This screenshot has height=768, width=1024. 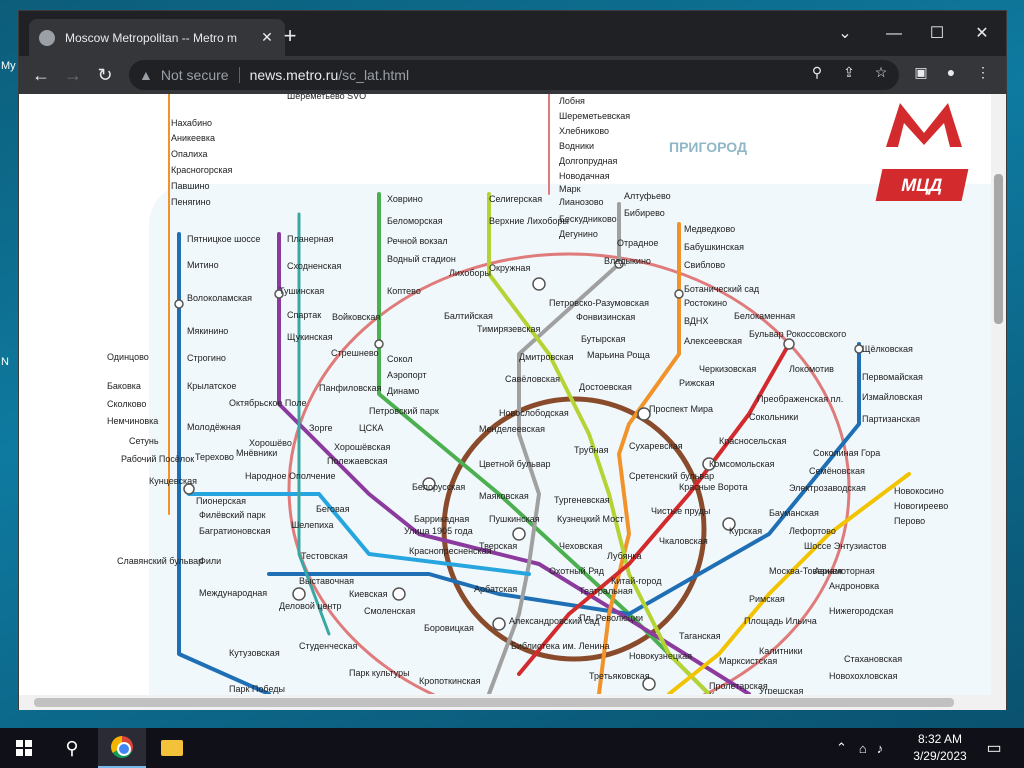 I want to click on station-label: Достоевская, so click(x=605, y=387).